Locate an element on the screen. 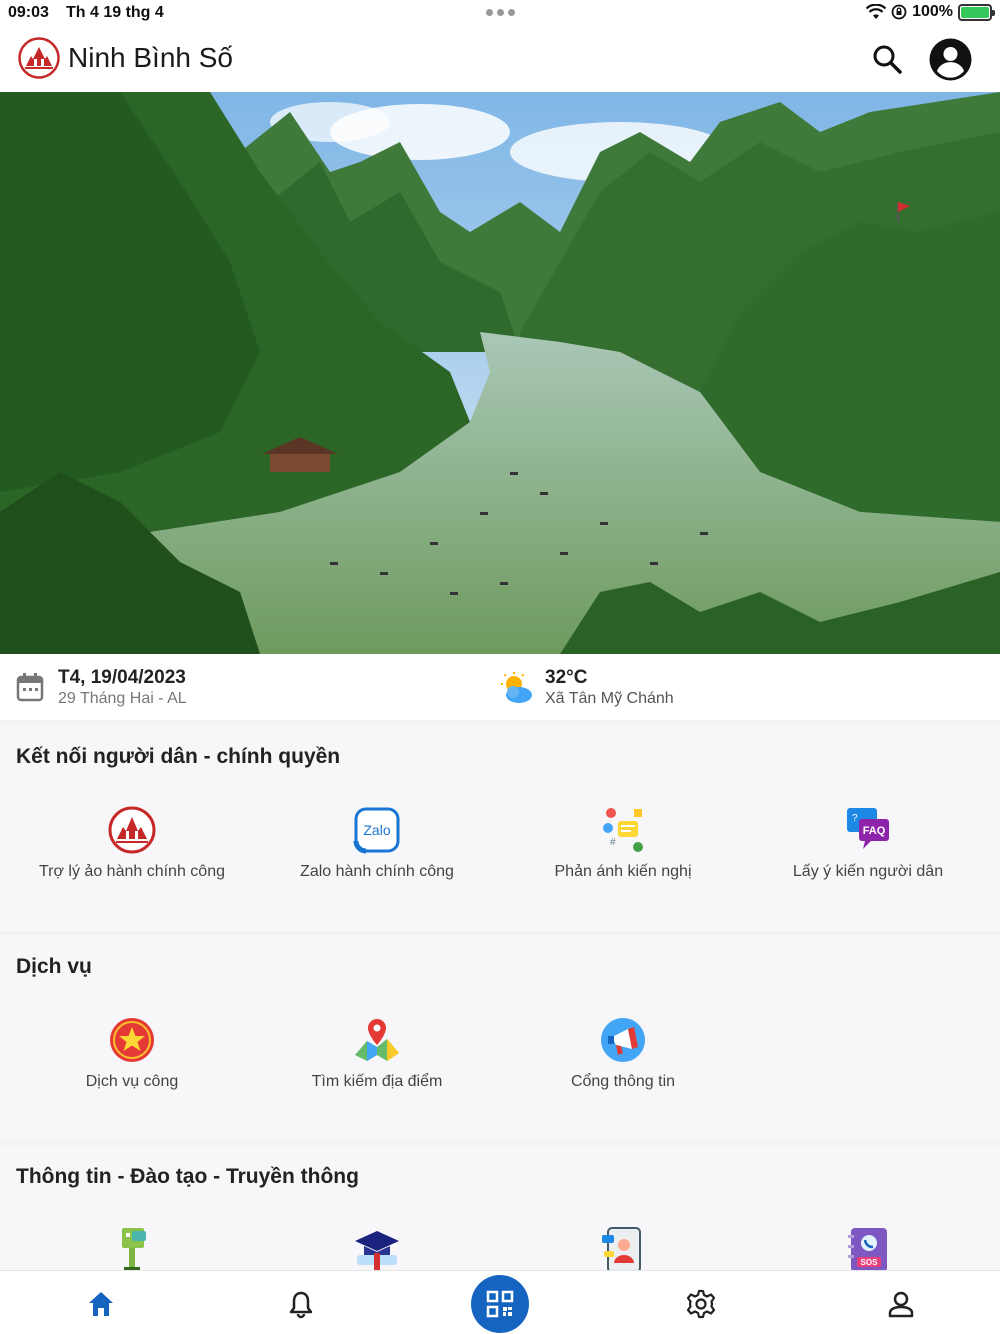  graduation-cap-icon is located at coordinates (377, 1252).